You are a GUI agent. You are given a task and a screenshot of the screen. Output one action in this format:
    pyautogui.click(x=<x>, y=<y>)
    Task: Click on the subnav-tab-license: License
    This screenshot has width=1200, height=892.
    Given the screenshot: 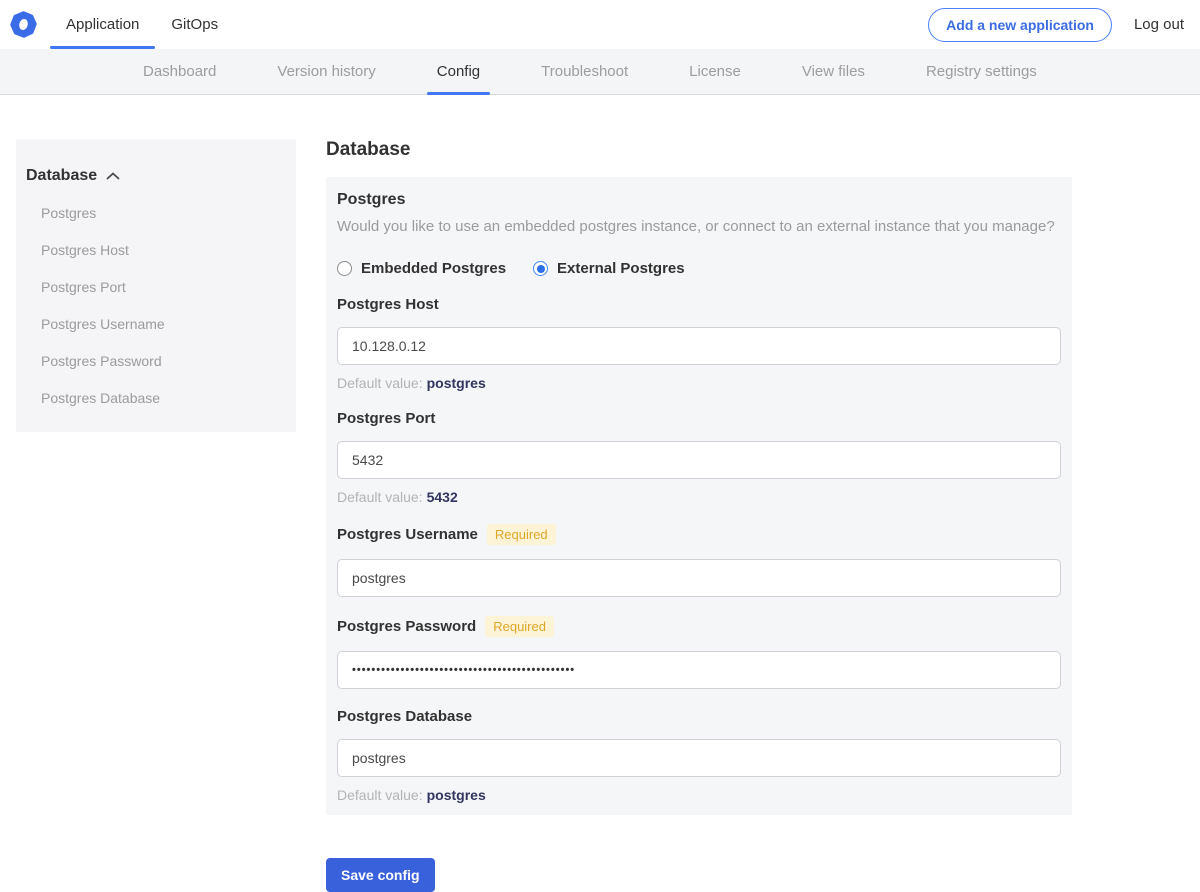 What is the action you would take?
    pyautogui.click(x=715, y=71)
    